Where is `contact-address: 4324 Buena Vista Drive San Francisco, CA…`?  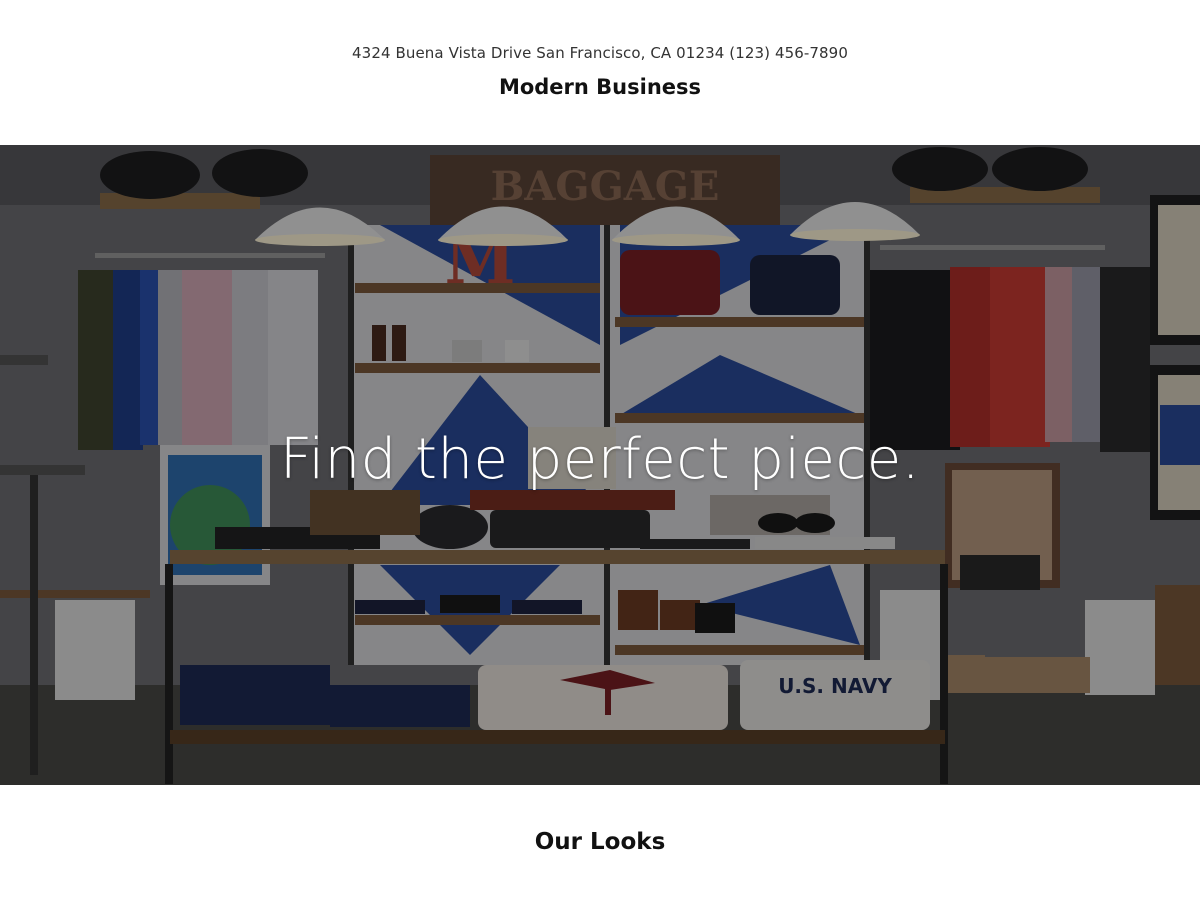 contact-address: 4324 Buena Vista Drive San Francisco, CA… is located at coordinates (600, 53).